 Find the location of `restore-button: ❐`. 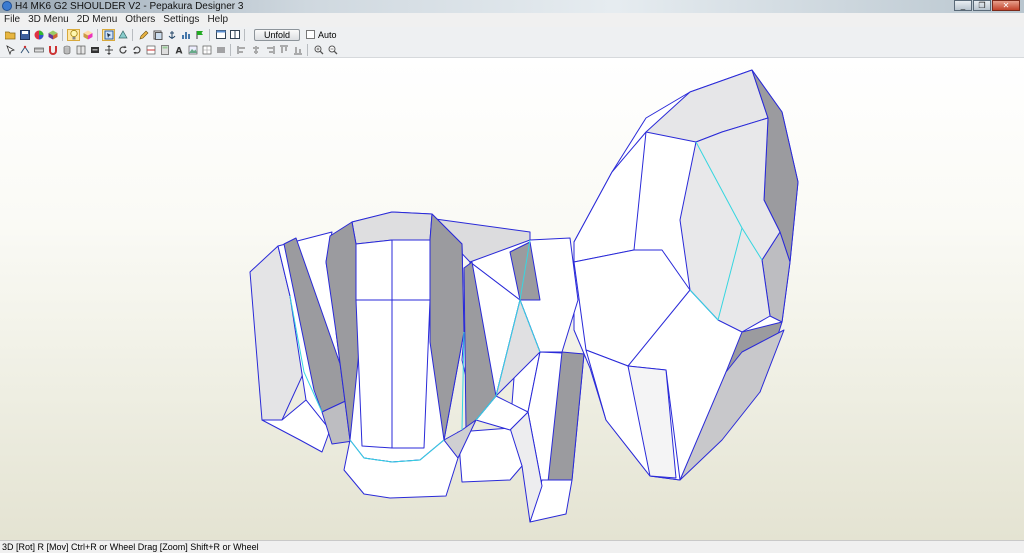

restore-button: ❐ is located at coordinates (982, 5).